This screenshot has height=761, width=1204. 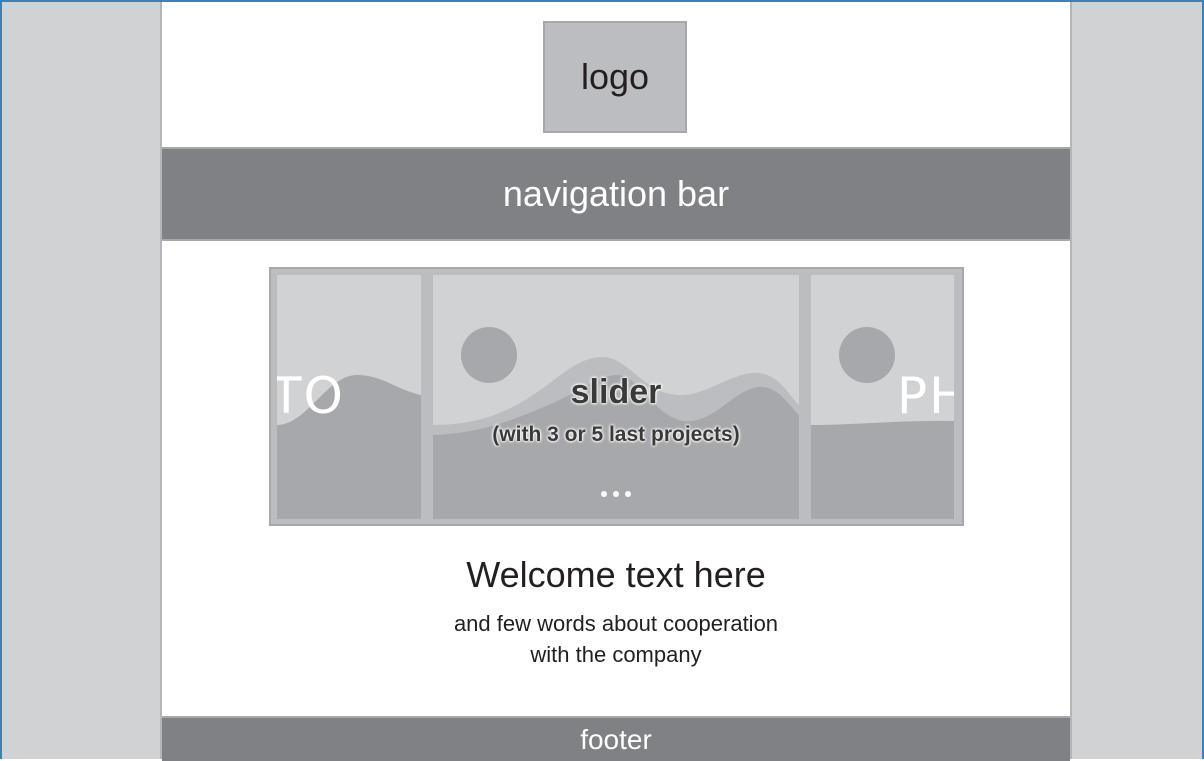 I want to click on welcome-line-1: and few words about cooperation, so click(x=616, y=623).